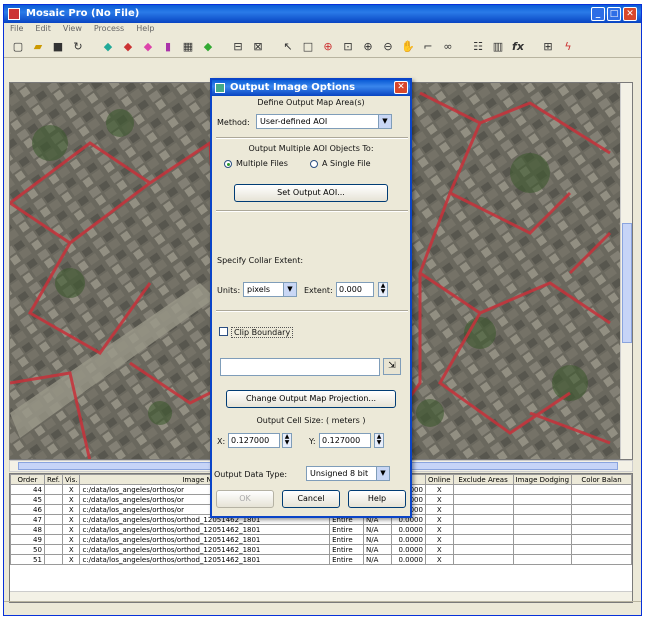 The width and height of the screenshot is (645, 622). What do you see at coordinates (208, 47) in the screenshot?
I see `layer-green-icon: ◆` at bounding box center [208, 47].